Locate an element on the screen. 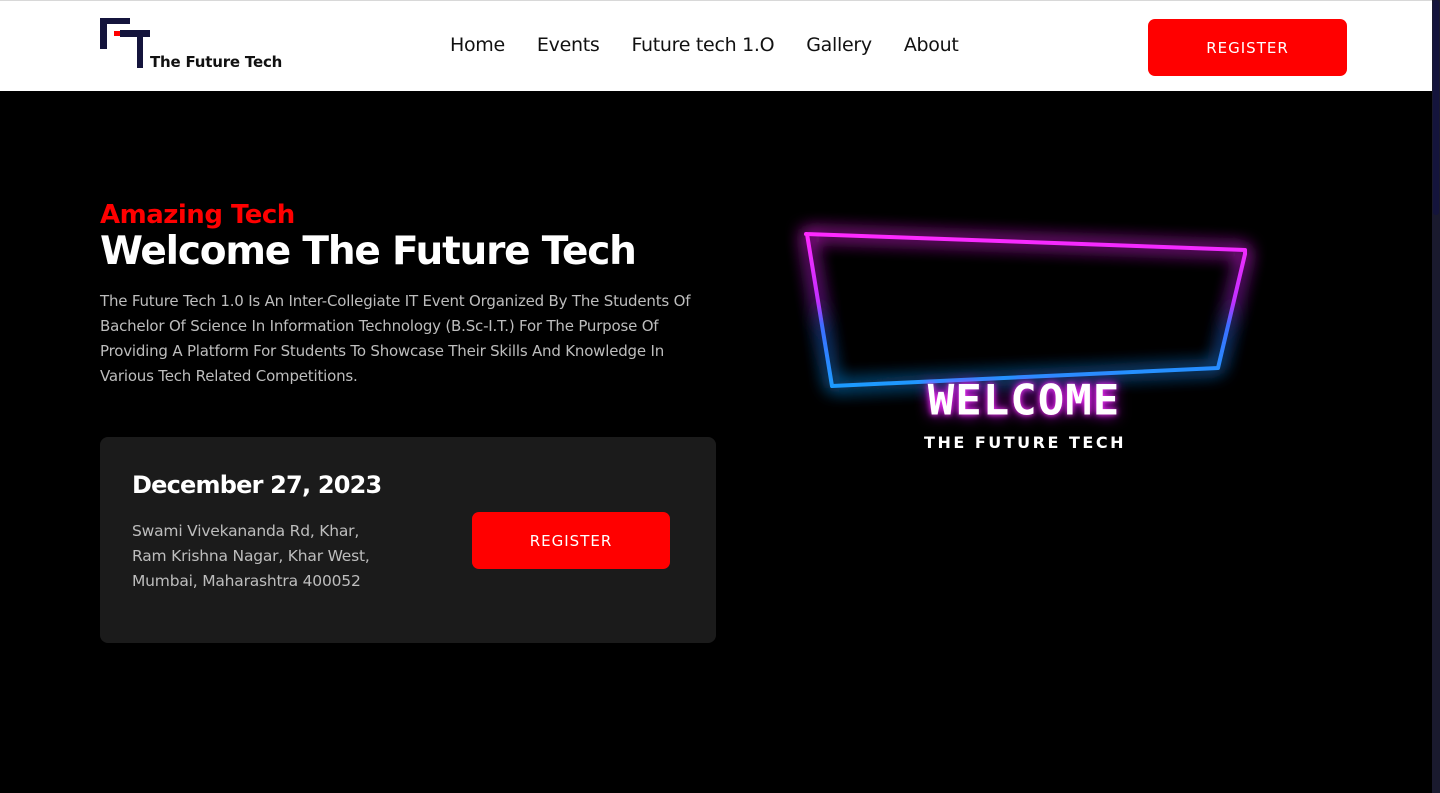 The height and width of the screenshot is (793, 1440). event-date: December 27, 2023 is located at coordinates (257, 485).